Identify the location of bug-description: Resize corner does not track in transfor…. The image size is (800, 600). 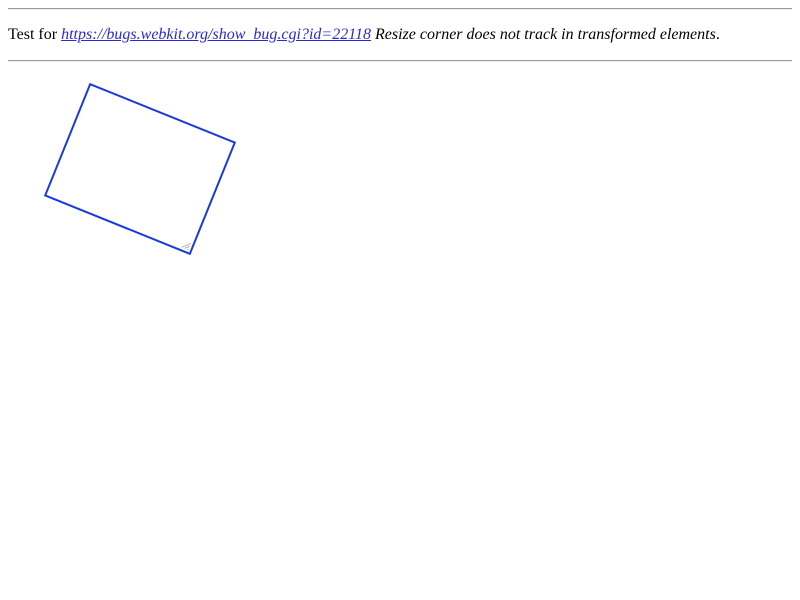
(545, 34).